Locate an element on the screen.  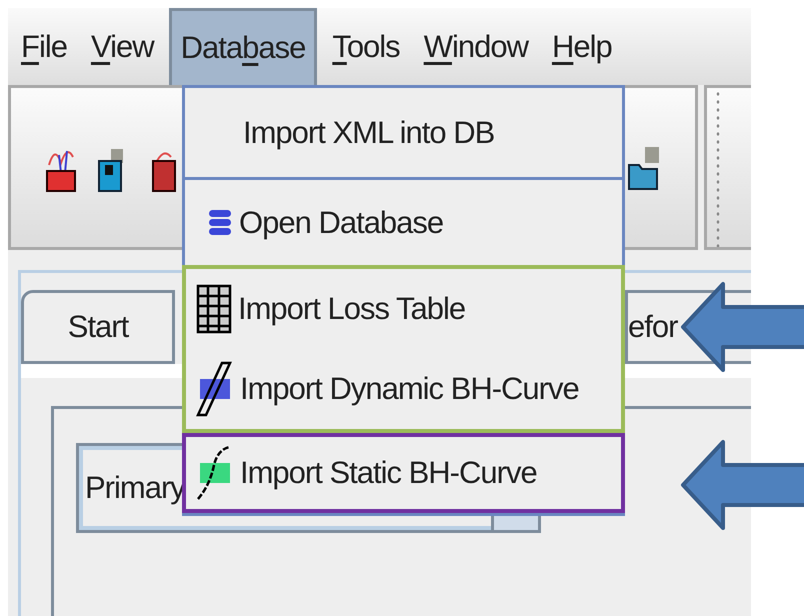
menu-title: Tools is located at coordinates (366, 46).